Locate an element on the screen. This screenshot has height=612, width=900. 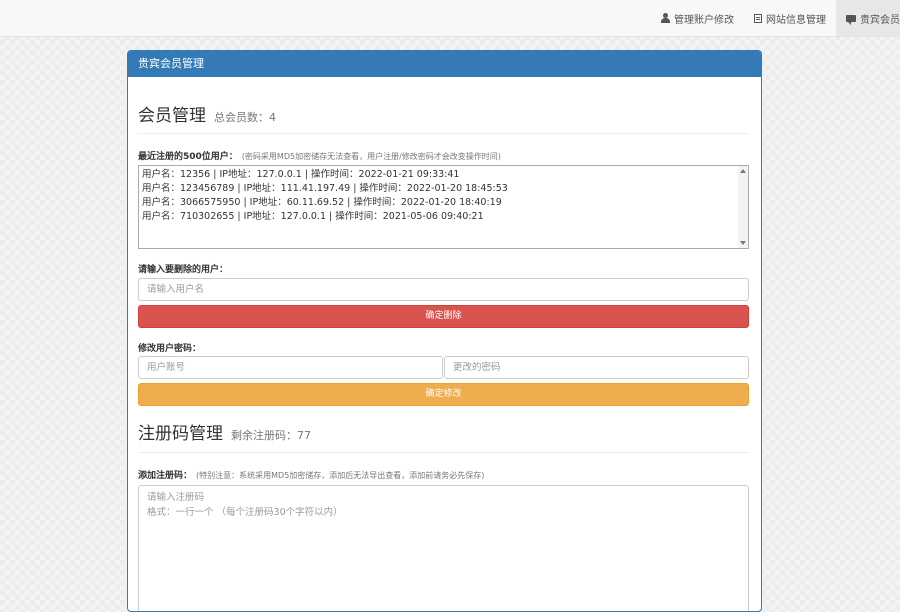
nav-vip-members: 贵宾会员 is located at coordinates (868, 18).